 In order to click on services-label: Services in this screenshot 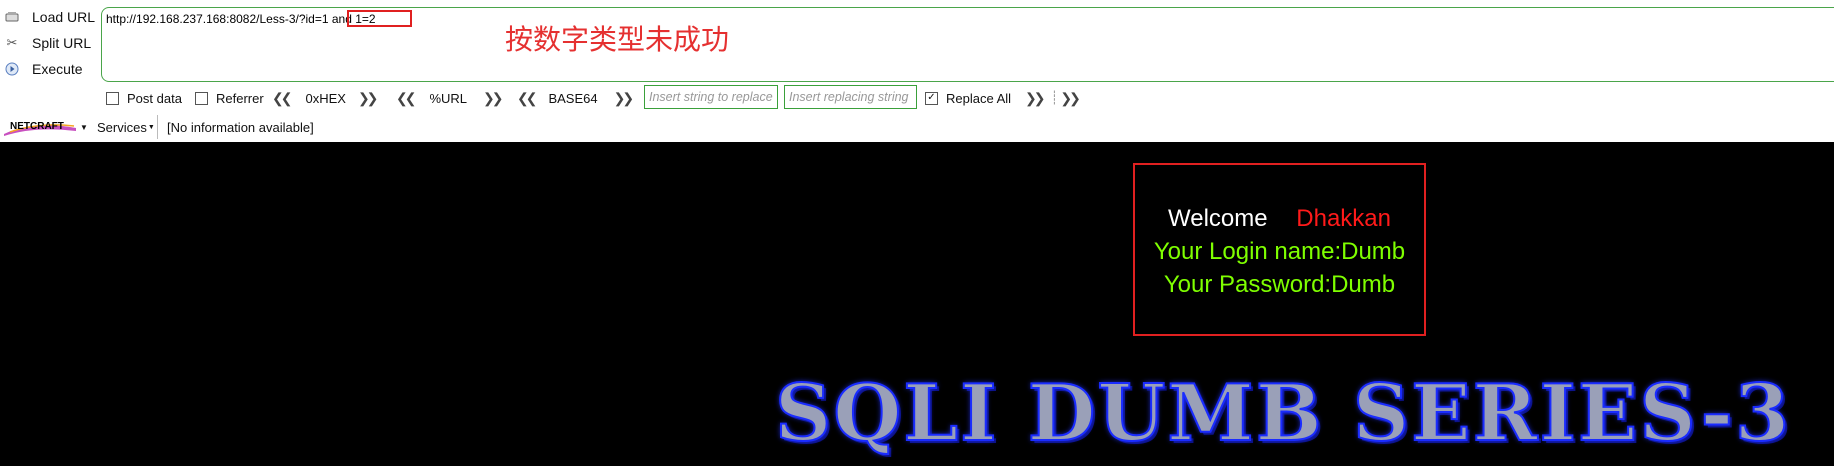, I will do `click(122, 127)`.